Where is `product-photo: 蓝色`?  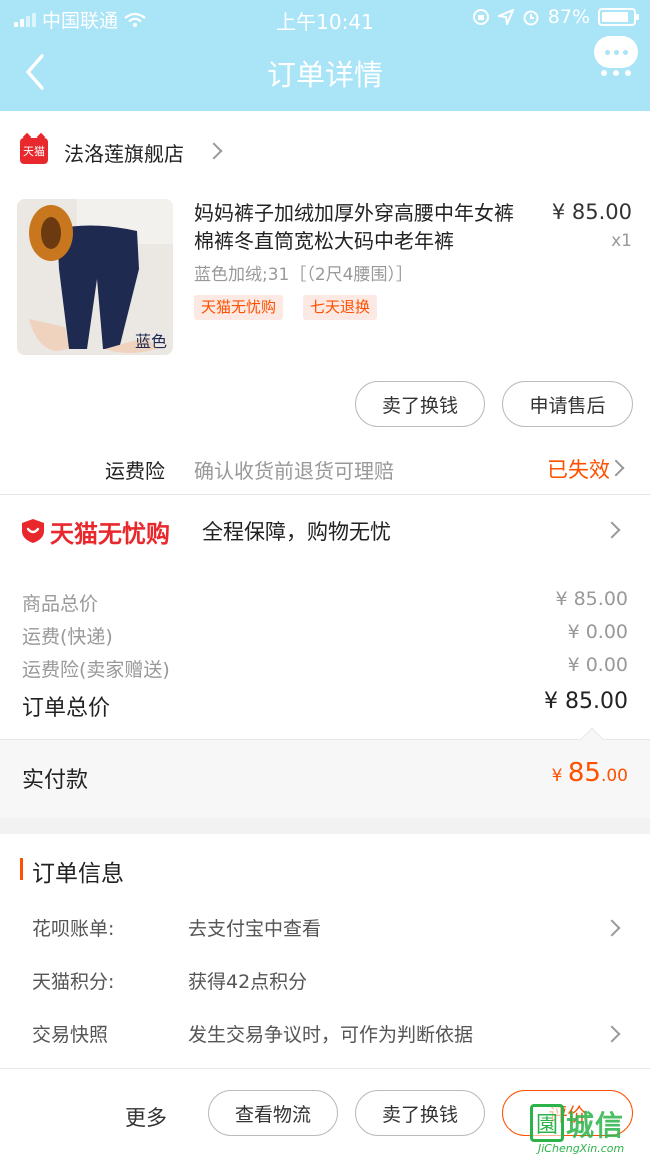
product-photo: 蓝色 is located at coordinates (95, 277).